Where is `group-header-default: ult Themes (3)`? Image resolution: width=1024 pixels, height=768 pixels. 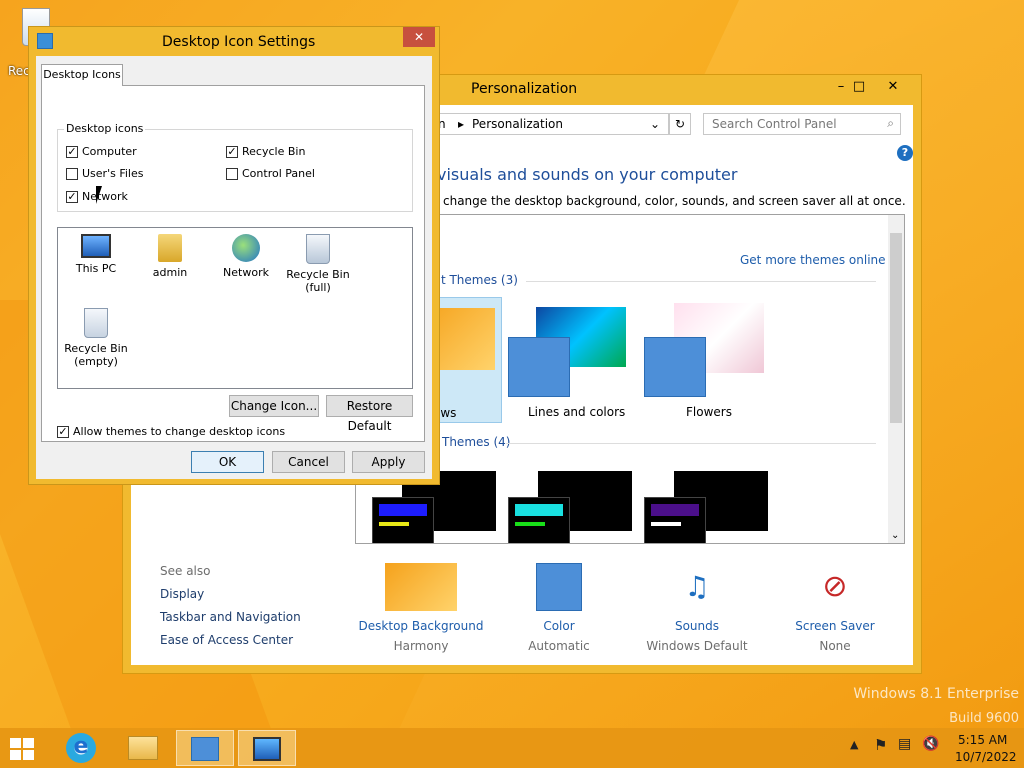
group-header-default: ult Themes (3) is located at coordinates (474, 280).